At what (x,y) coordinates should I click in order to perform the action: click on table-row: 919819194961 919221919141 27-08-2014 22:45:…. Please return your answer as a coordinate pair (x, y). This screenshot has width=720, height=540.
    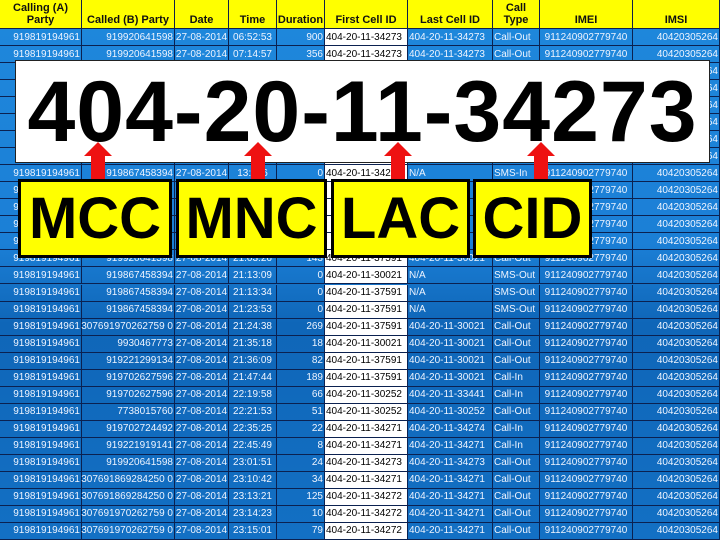
    Looking at the image, I should click on (360, 446).